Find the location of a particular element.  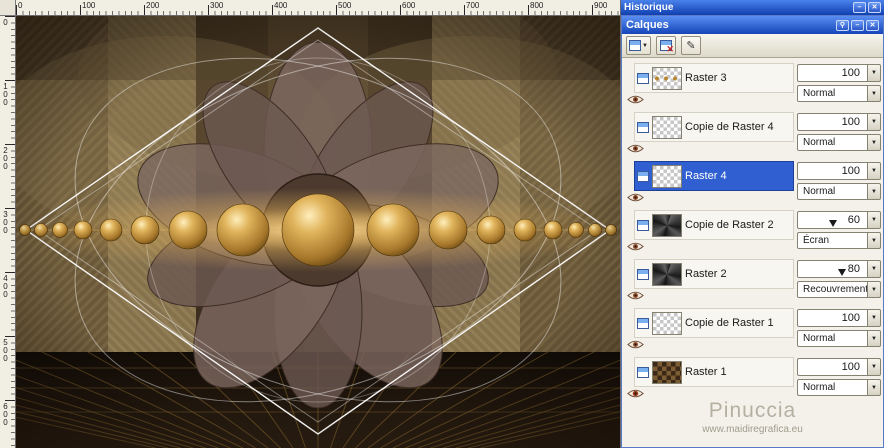

ruler-vertical: 0 100 200 300 400 500 600 is located at coordinates (8, 232).